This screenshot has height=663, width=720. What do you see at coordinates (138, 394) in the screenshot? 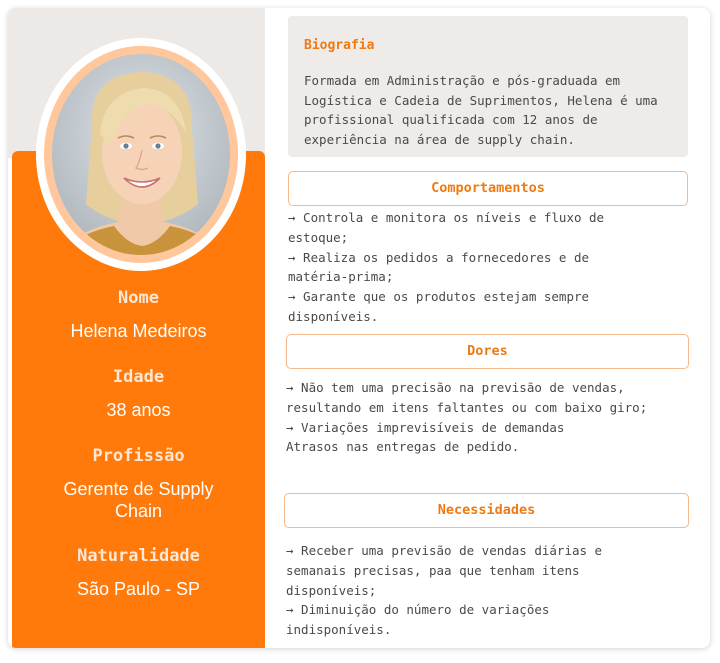
I see `age-block: Idade 38 anos` at bounding box center [138, 394].